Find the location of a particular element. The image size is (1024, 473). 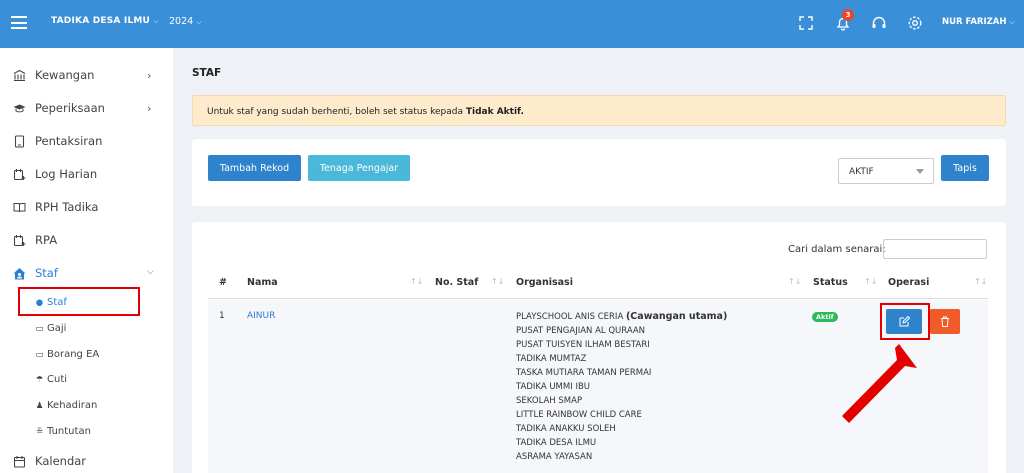

sidebar-subitem-label: Gaji is located at coordinates (57, 328).